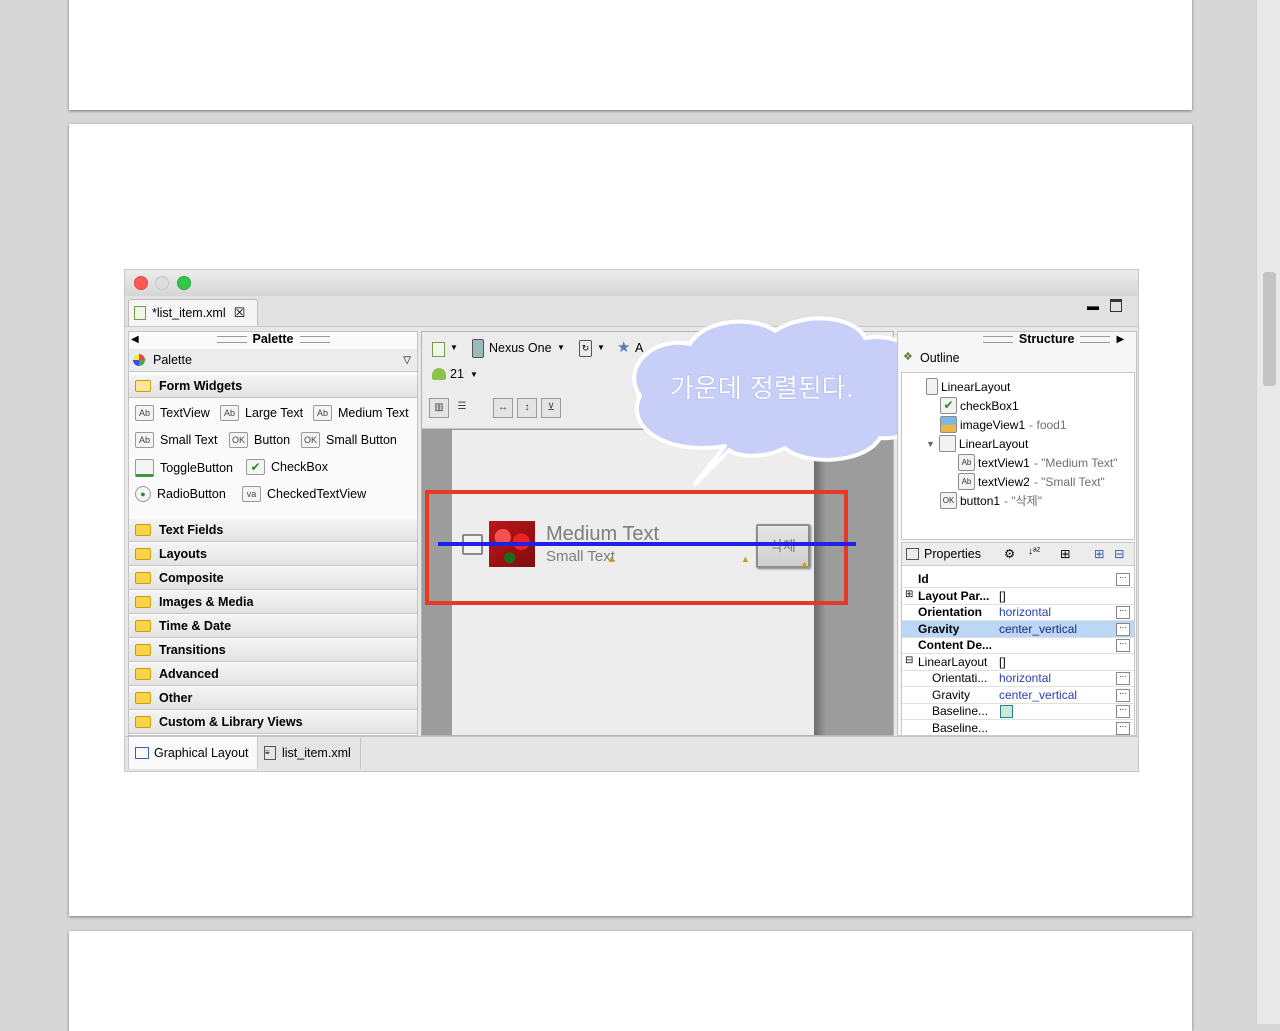 This screenshot has height=1031, width=1280. What do you see at coordinates (189, 440) in the screenshot?
I see `widget-label: Small Text` at bounding box center [189, 440].